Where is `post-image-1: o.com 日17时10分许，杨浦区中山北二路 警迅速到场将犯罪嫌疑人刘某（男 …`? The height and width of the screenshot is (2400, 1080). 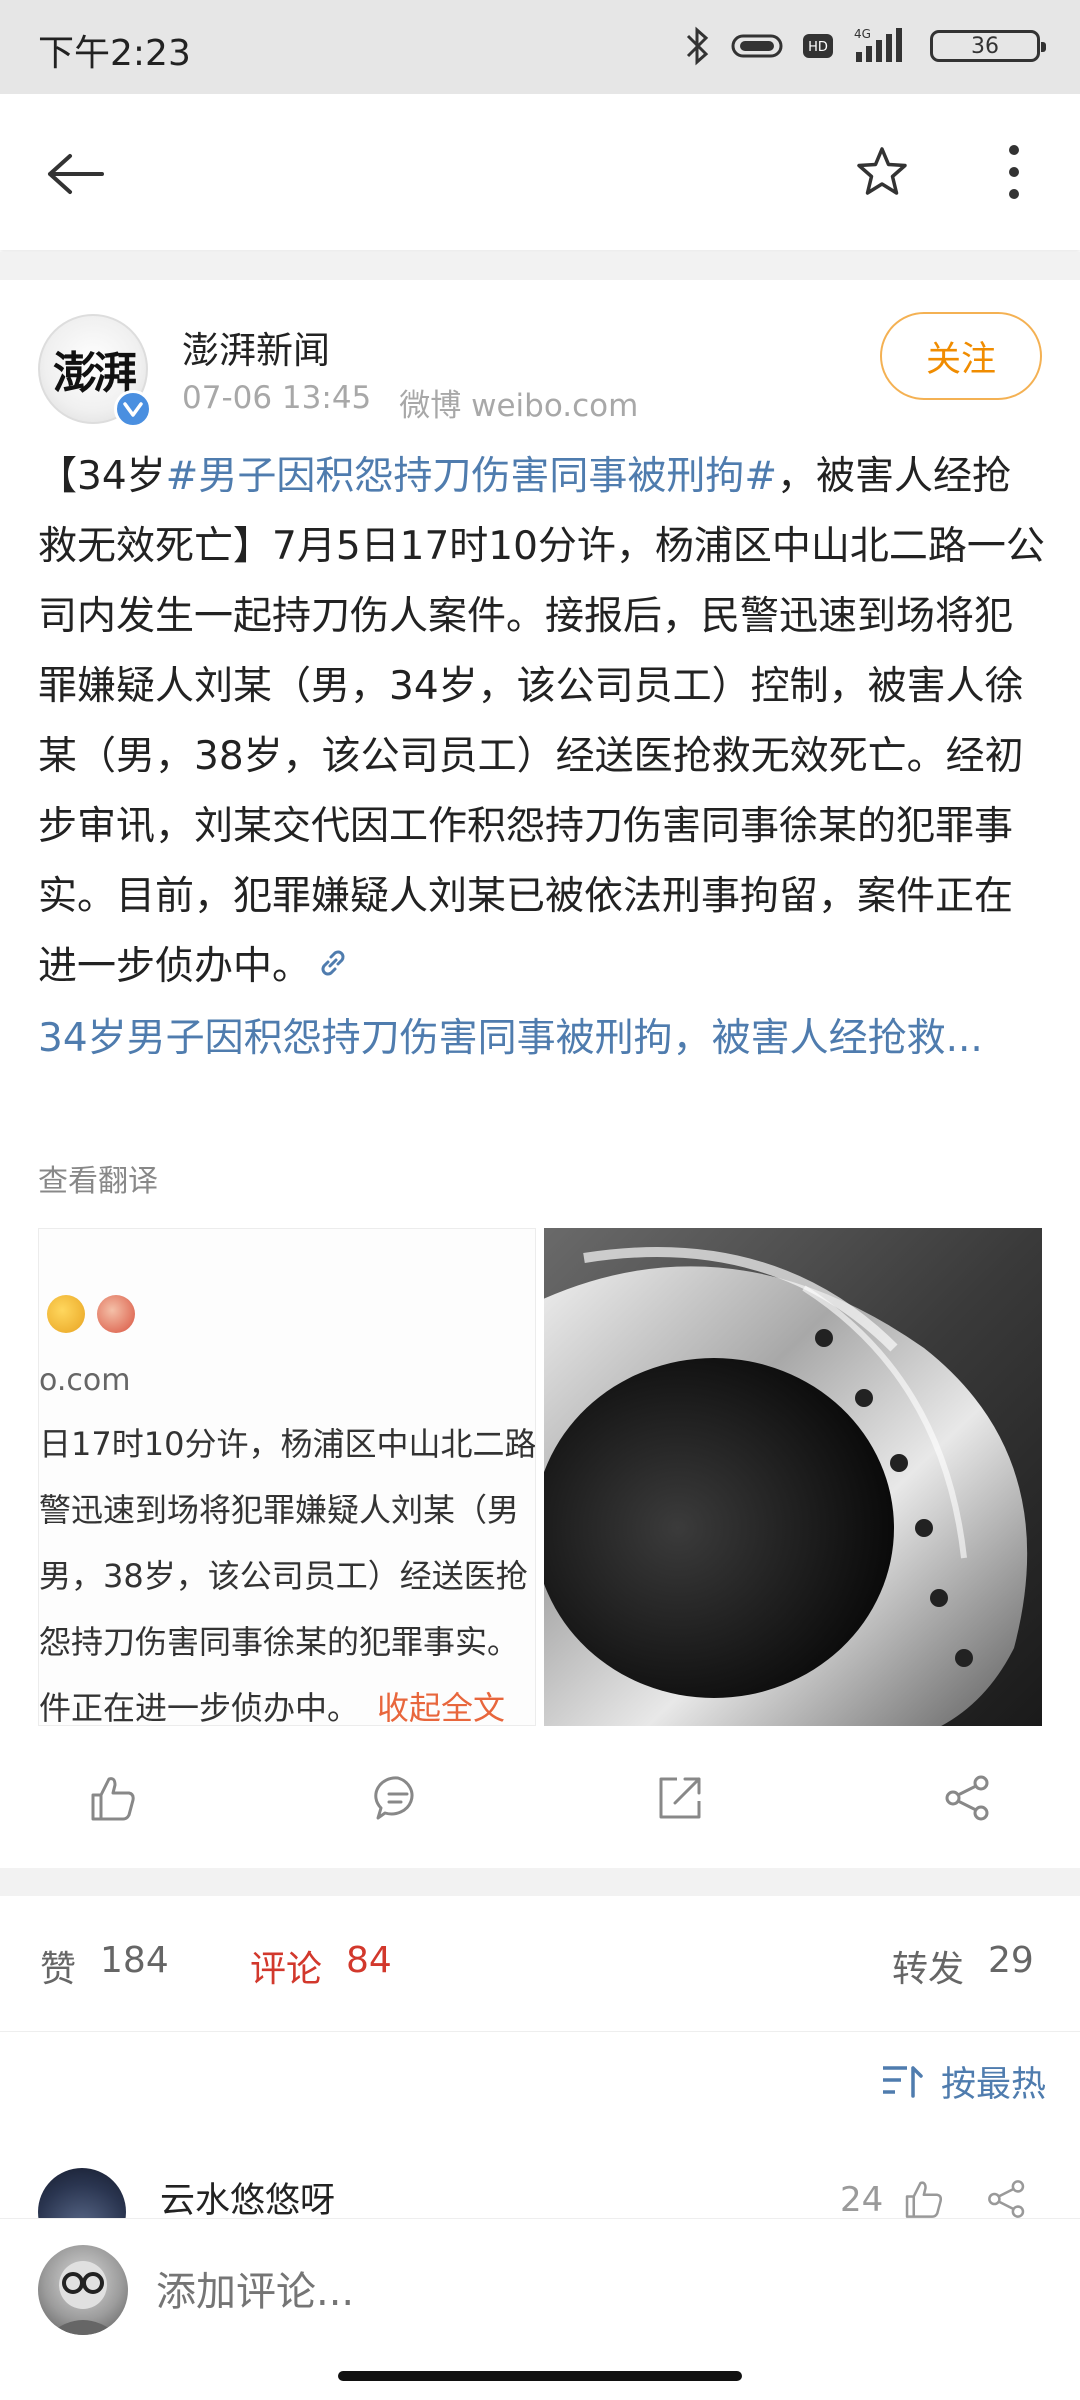
post-image-1: o.com 日17时10分许，杨浦区中山北二路 警迅速到场将犯罪嫌疑人刘某（男 … is located at coordinates (287, 1477).